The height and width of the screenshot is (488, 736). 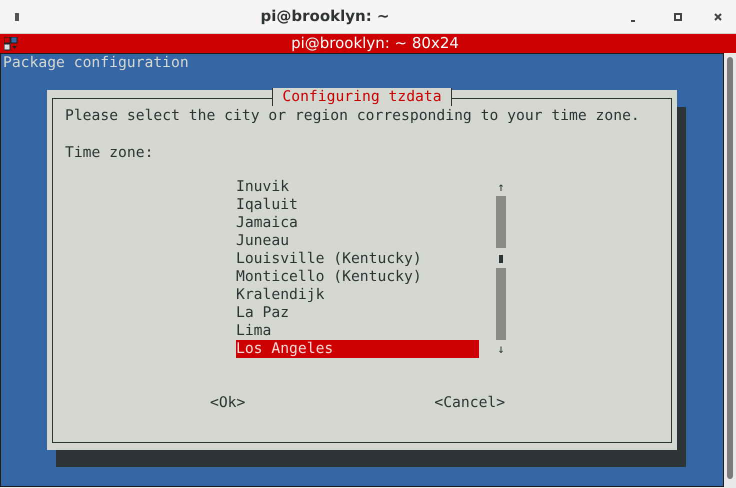 What do you see at coordinates (228, 403) in the screenshot?
I see `dialog-button: <Ok>` at bounding box center [228, 403].